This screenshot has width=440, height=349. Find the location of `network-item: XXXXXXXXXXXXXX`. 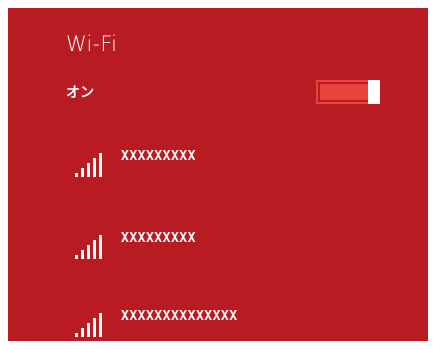

network-item: XXXXXXXXXXXXXX is located at coordinates (236, 324).